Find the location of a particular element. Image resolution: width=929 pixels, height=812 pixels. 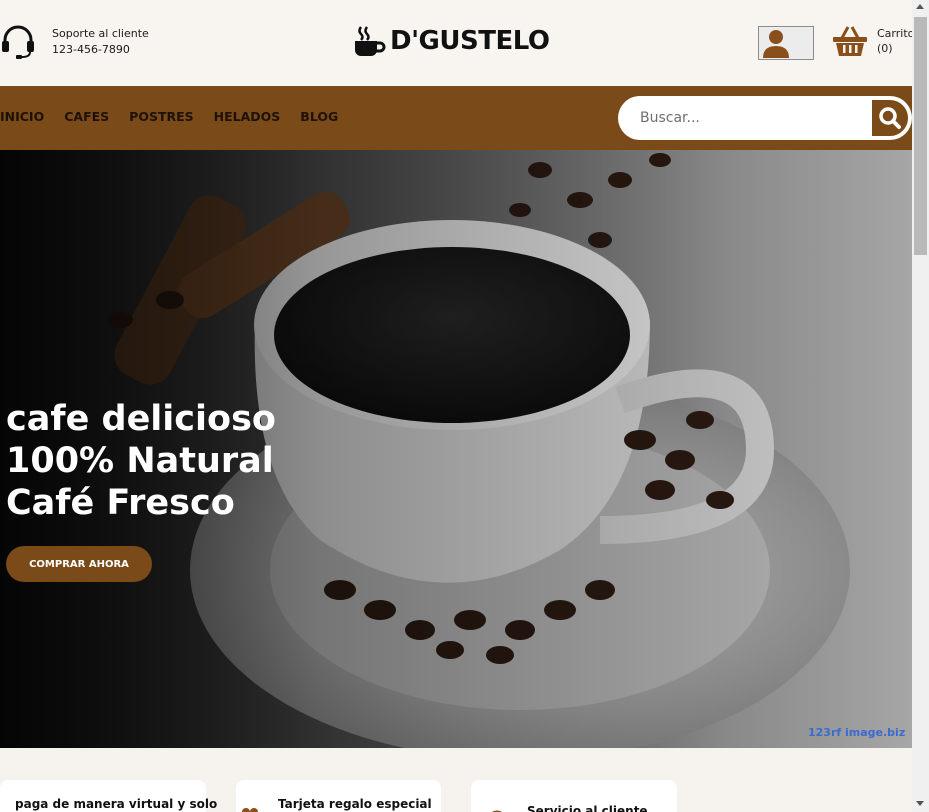

nav-links: INICIO CAFES POSTRES HELADOS BLOG is located at coordinates (179, 116).